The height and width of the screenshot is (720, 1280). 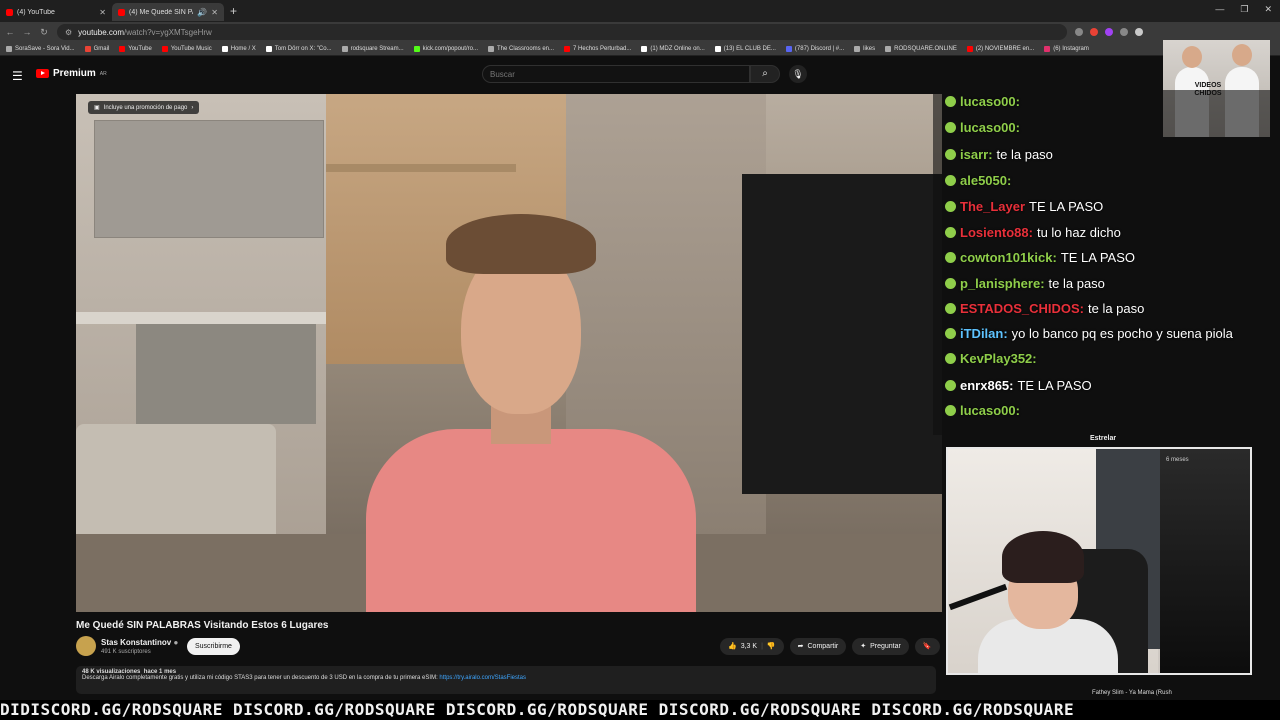 What do you see at coordinates (765, 74) in the screenshot?
I see `search-icon: ⌕` at bounding box center [765, 74].